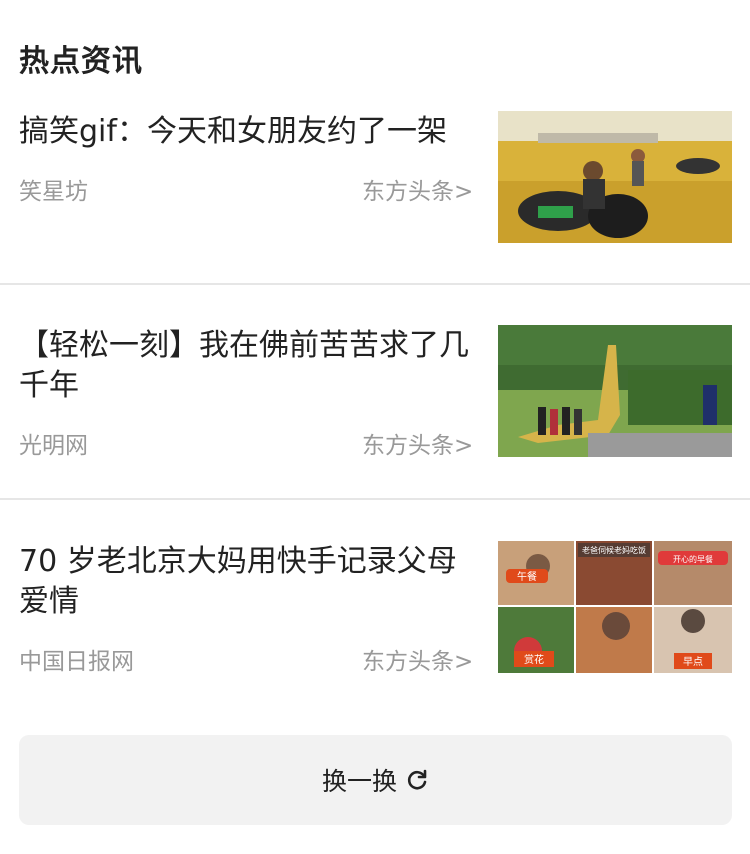 This screenshot has height=854, width=750. I want to click on refresh-button: 换一换, so click(375, 780).